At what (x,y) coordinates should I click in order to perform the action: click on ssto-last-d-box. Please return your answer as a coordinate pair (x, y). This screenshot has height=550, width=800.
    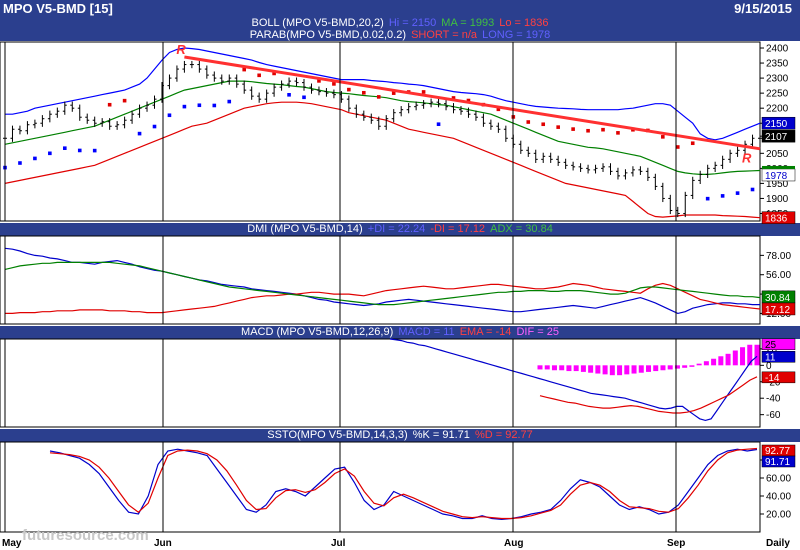
    Looking at the image, I should click on (778, 450).